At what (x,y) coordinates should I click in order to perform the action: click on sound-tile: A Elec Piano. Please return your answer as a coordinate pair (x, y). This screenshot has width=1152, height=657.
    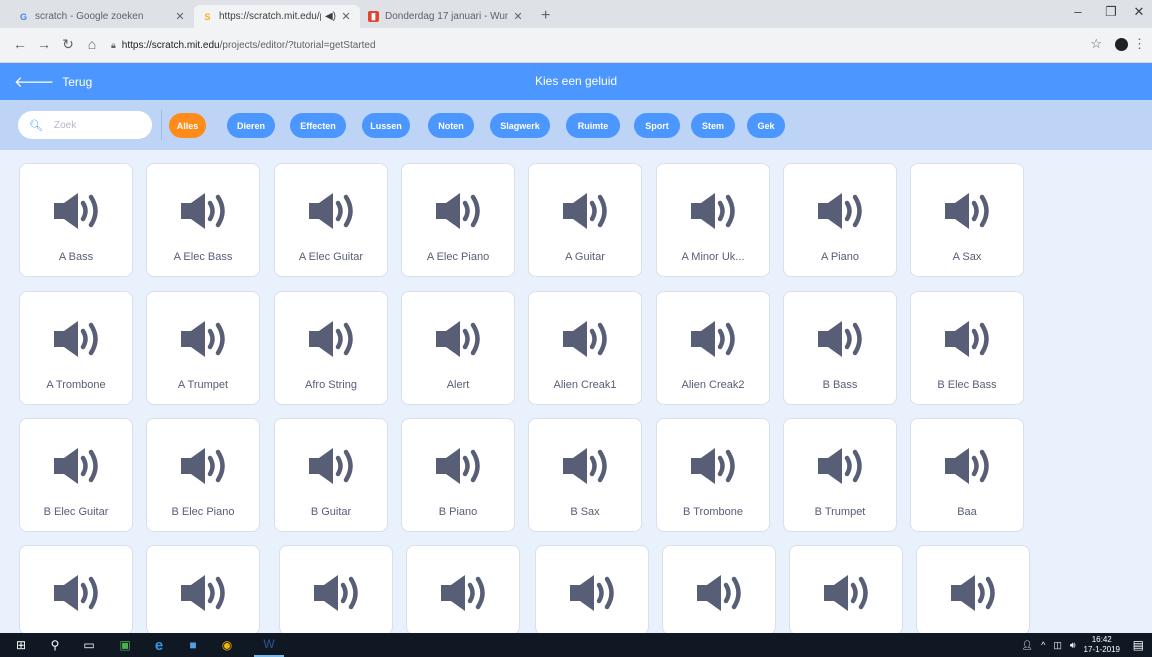
    Looking at the image, I should click on (458, 220).